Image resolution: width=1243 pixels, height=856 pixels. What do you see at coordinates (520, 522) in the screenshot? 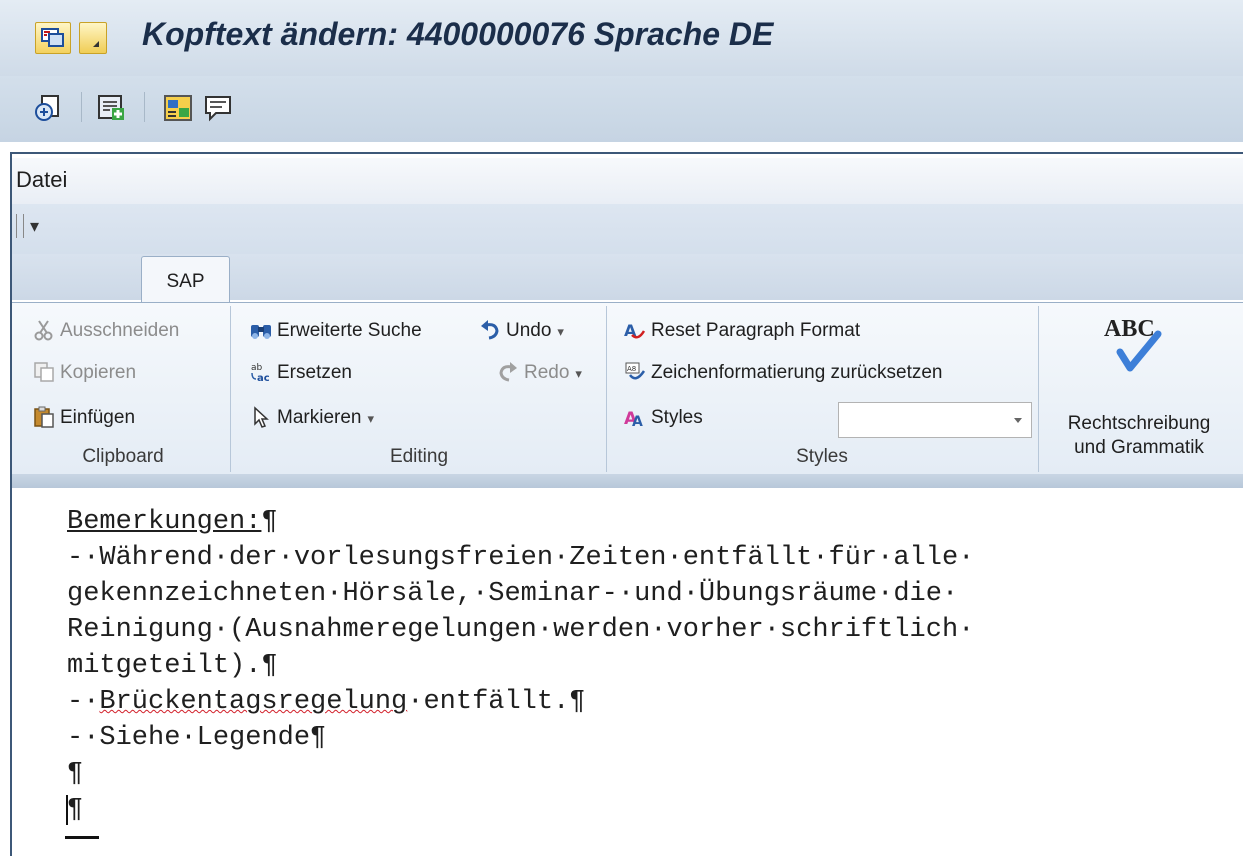
I see `doc-line-heading: Bemerkungen:¶` at bounding box center [520, 522].